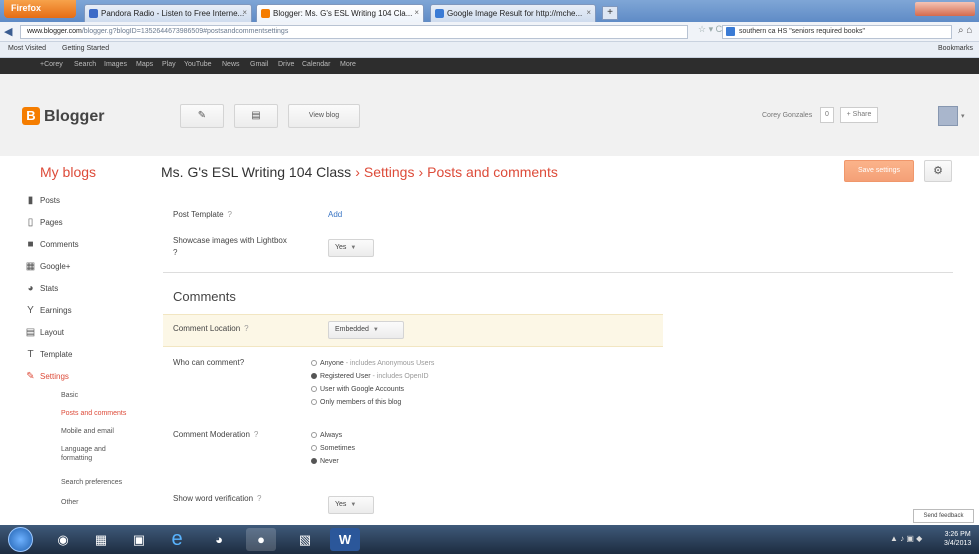 This screenshot has height=554, width=979. Describe the element at coordinates (177, 539) in the screenshot. I see `internet-explorer-icon: e` at that location.